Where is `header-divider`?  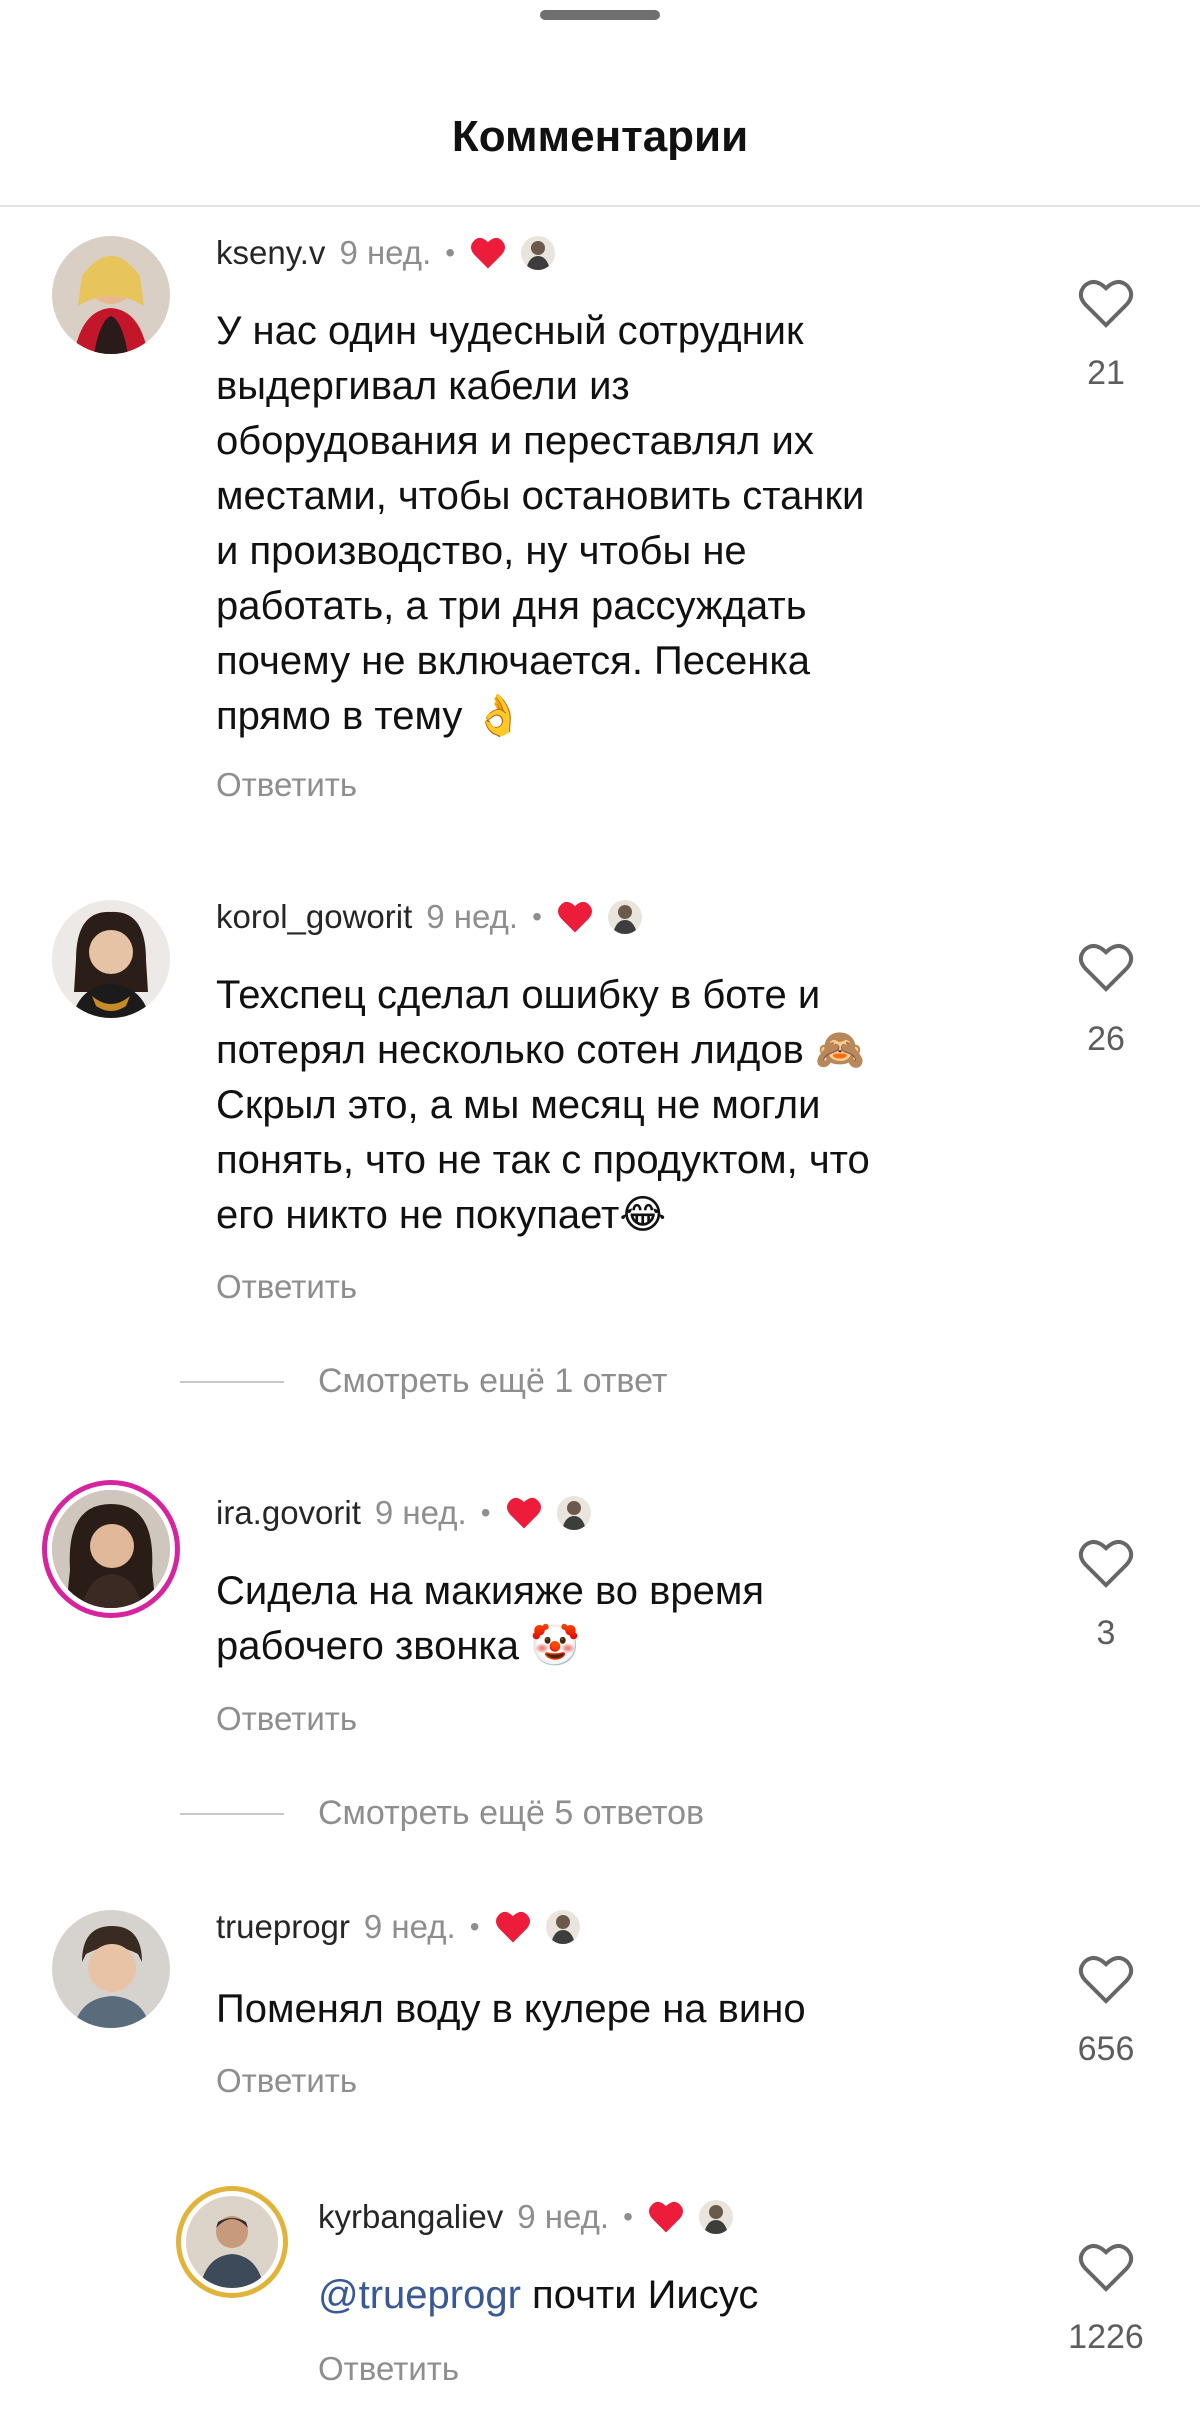 header-divider is located at coordinates (600, 206).